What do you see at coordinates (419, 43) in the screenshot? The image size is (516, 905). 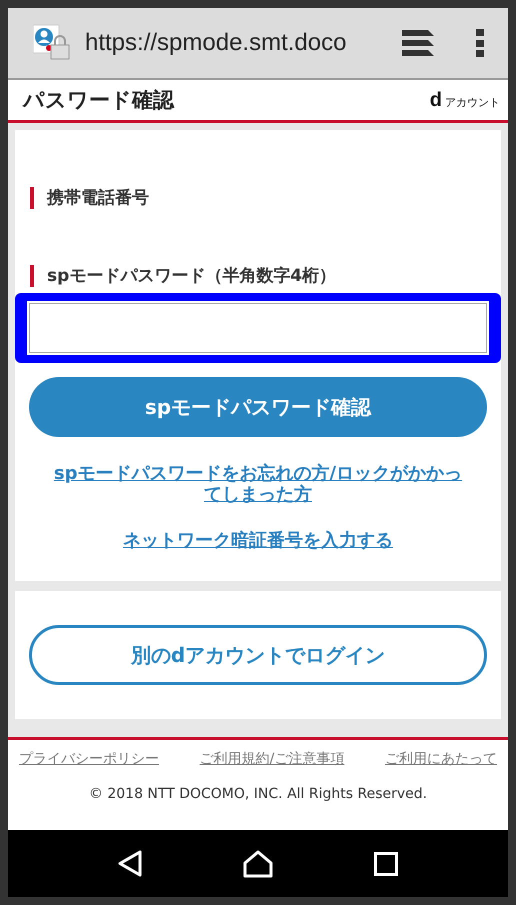 I see `tabs-icon` at bounding box center [419, 43].